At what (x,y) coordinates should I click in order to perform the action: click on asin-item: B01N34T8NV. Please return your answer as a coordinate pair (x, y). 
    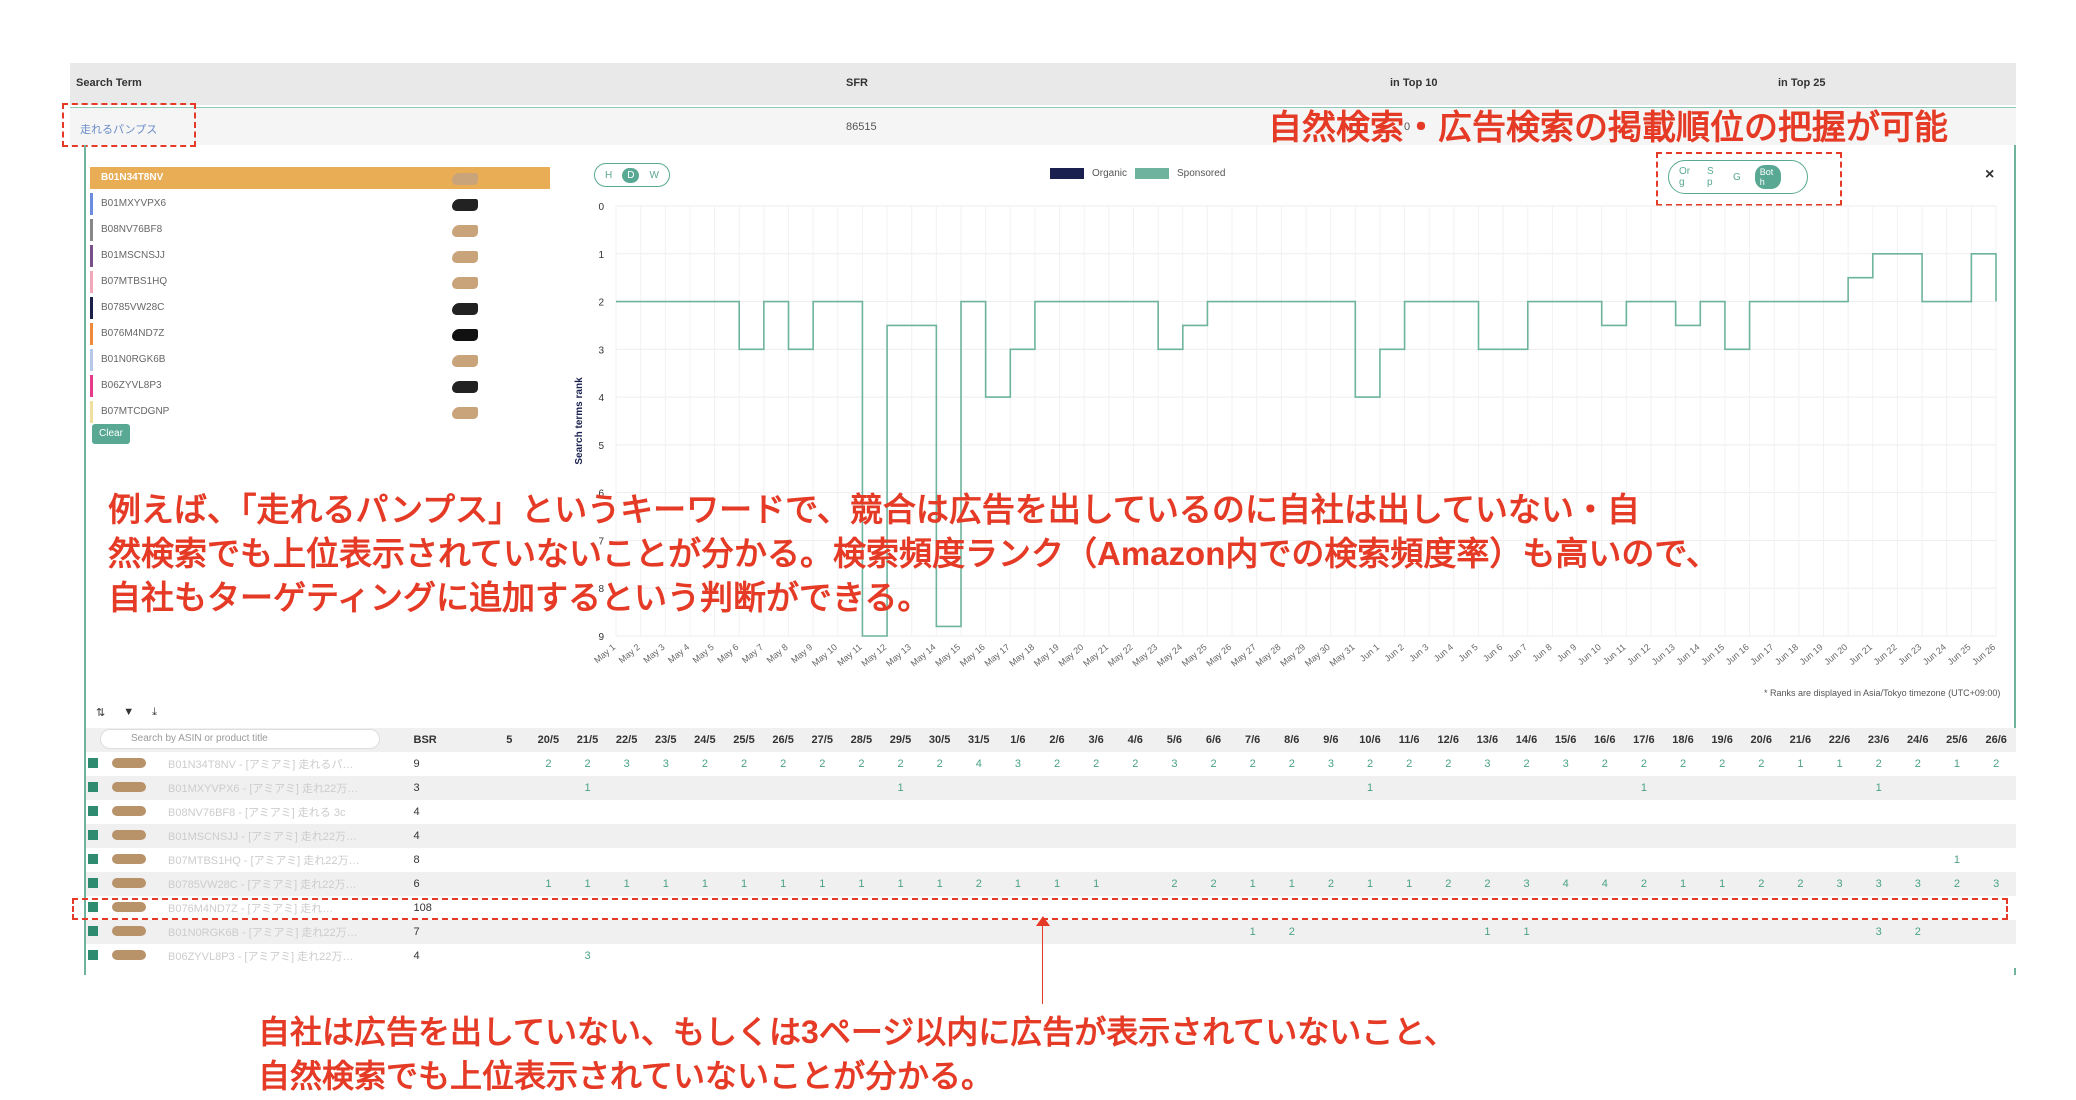
    Looking at the image, I should click on (320, 178).